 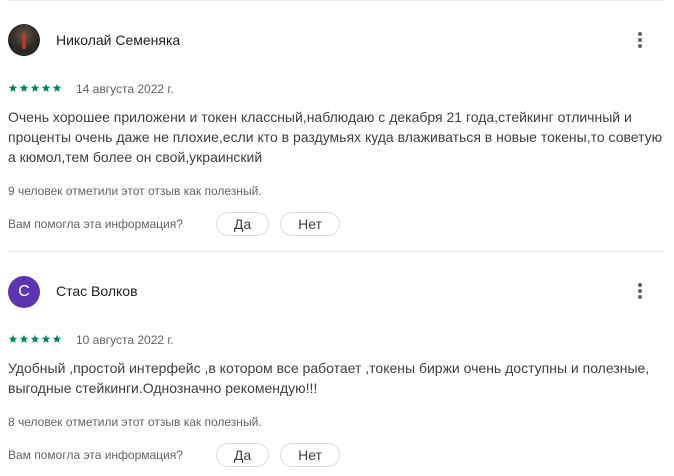 What do you see at coordinates (97, 291) in the screenshot?
I see `review-author: Стас Волков` at bounding box center [97, 291].